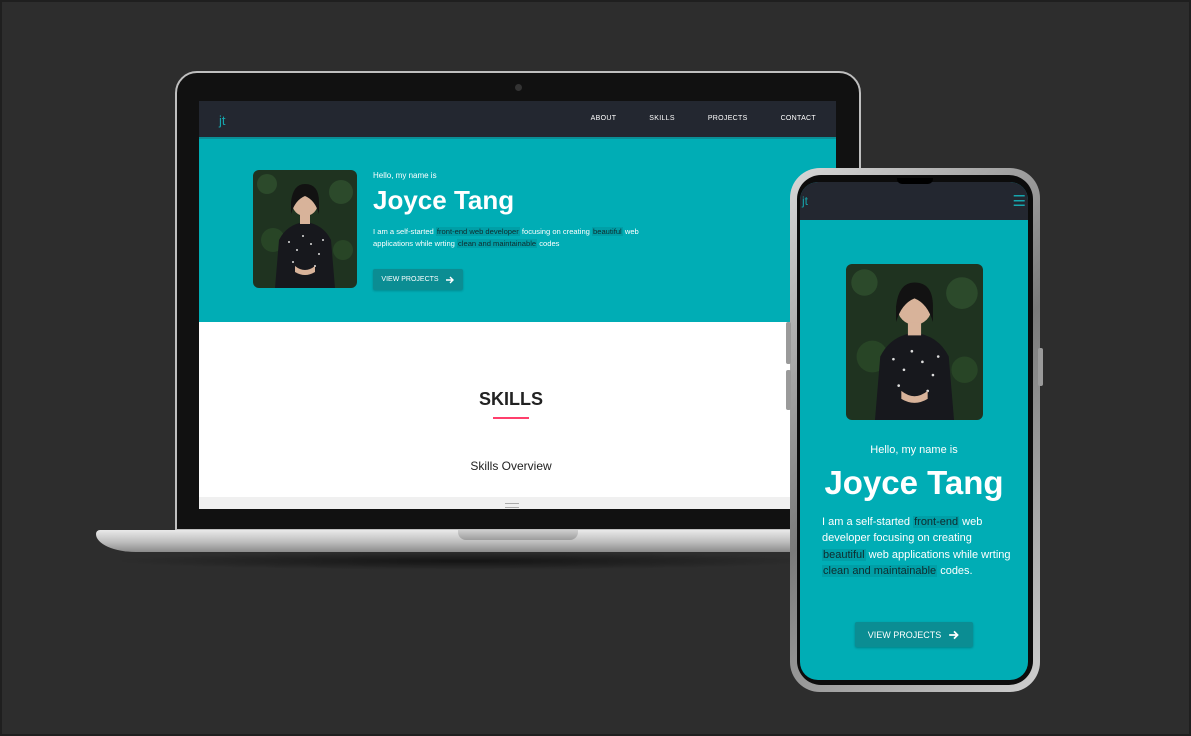  Describe the element at coordinates (518, 535) in the screenshot. I see `laptop-notch` at that location.